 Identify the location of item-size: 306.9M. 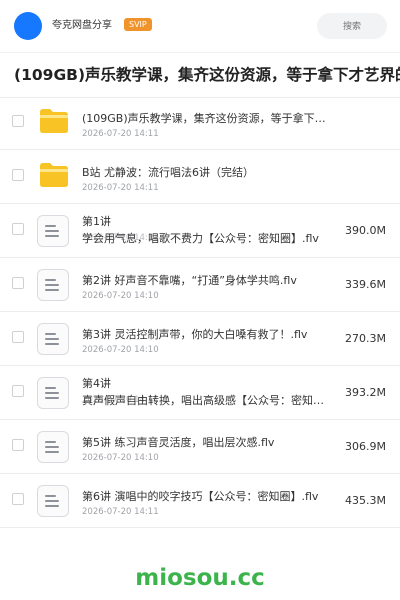
(365, 446).